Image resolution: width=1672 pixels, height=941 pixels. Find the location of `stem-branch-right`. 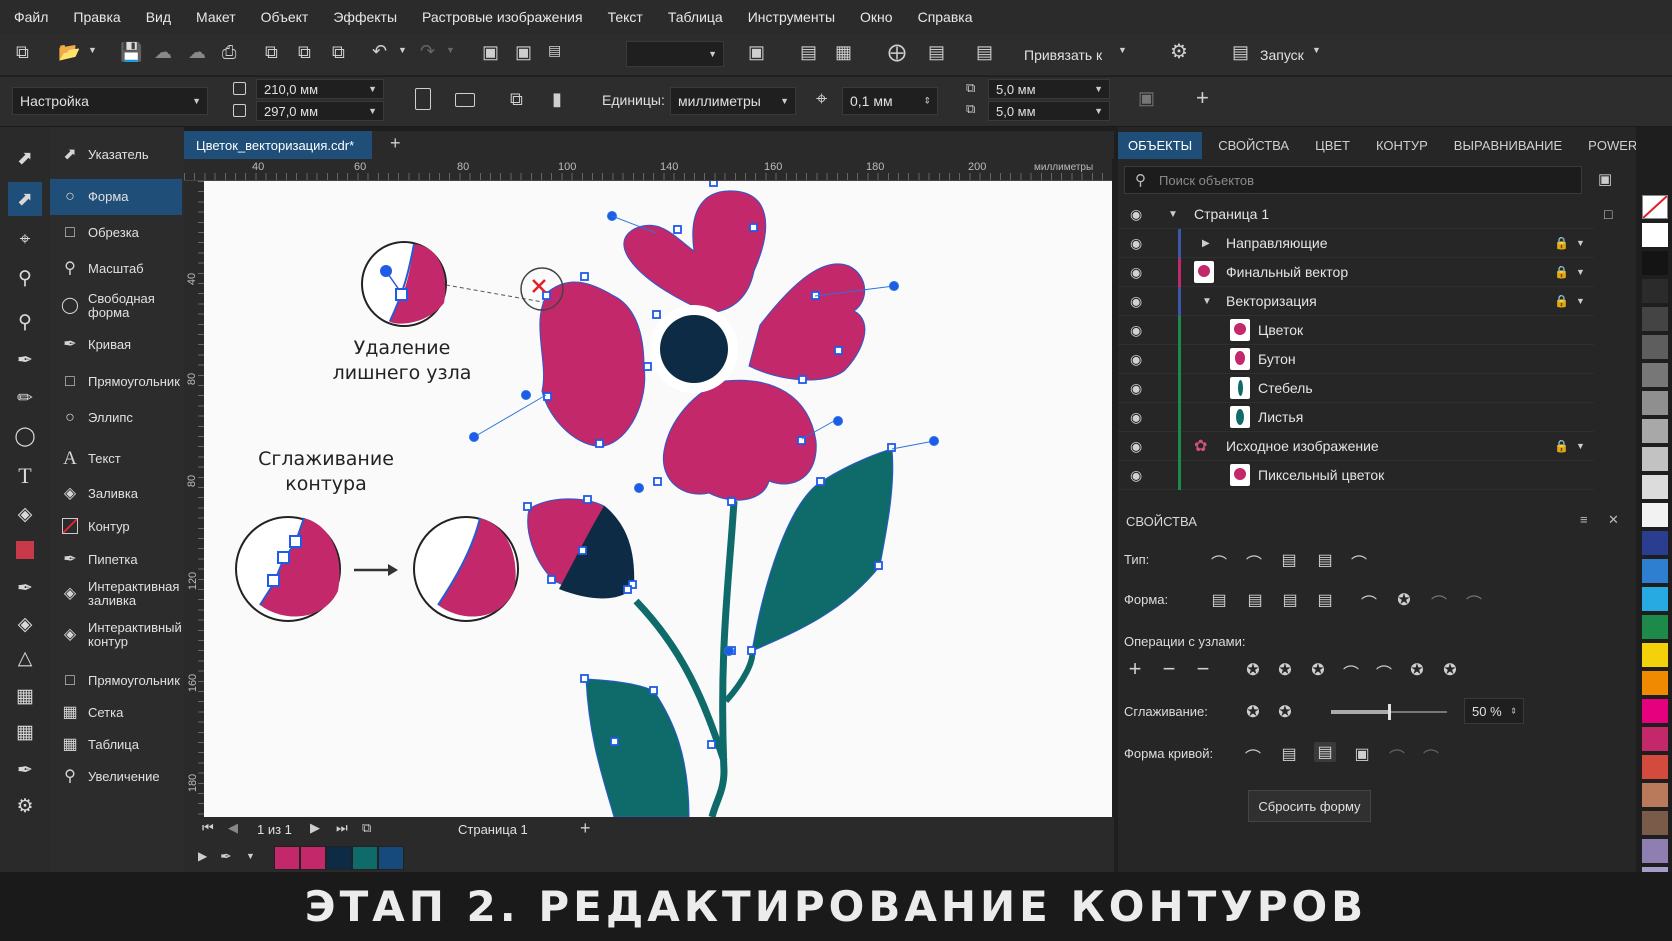

stem-branch-right is located at coordinates (739, 677).